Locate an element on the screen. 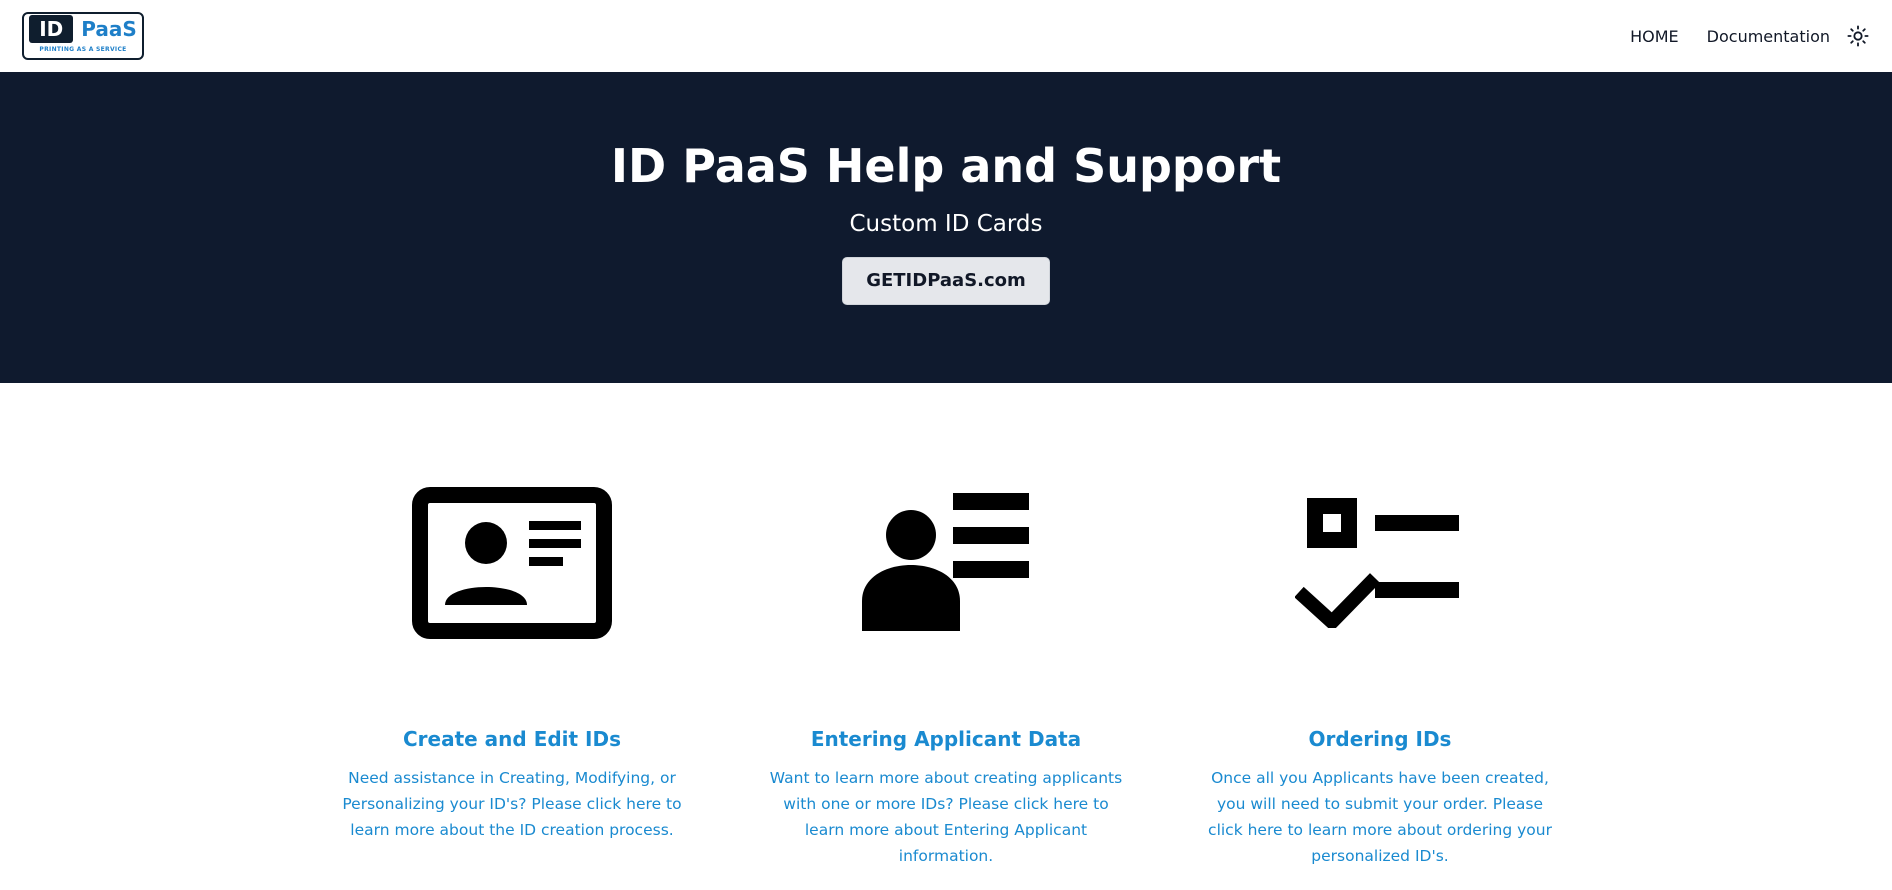  feature-title: Ordering IDs is located at coordinates (1380, 739).